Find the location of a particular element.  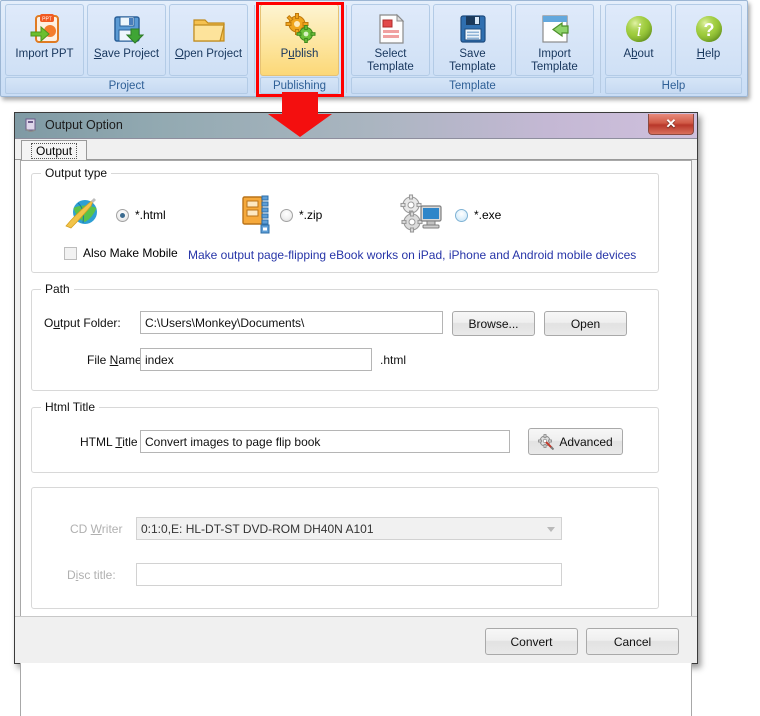

chevron-down-icon is located at coordinates (551, 529).